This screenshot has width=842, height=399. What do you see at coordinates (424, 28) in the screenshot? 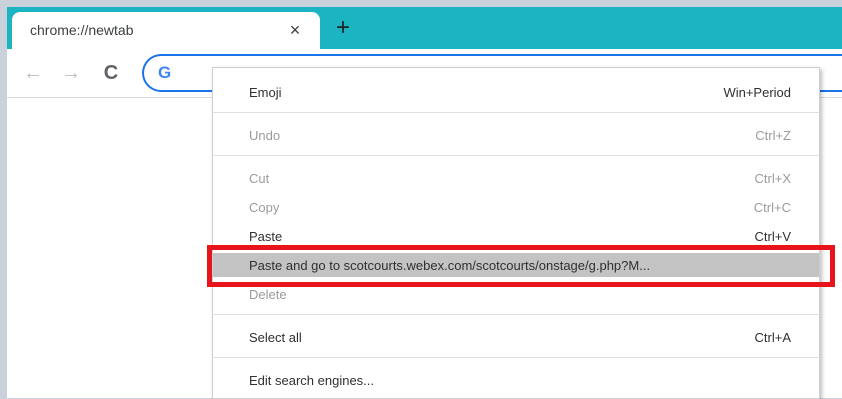
I see `tab-strip: chrome://newtab × +` at bounding box center [424, 28].